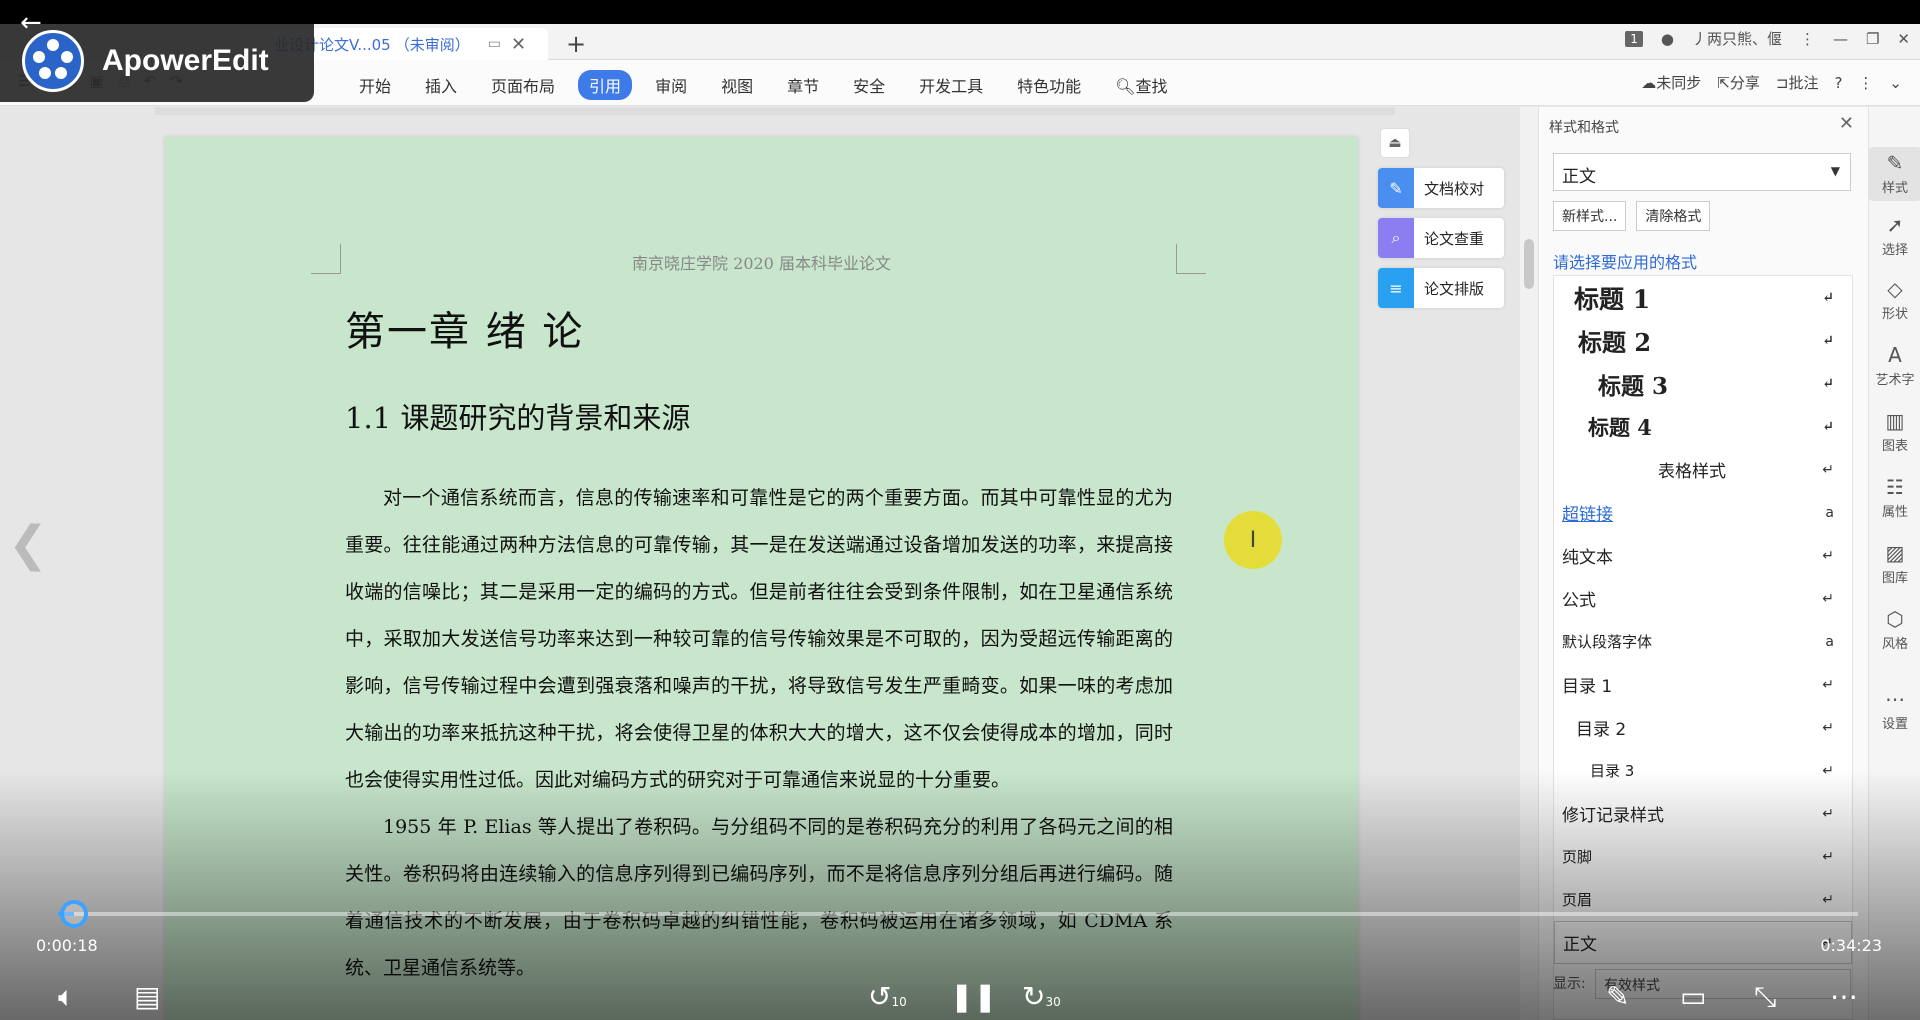 This screenshot has width=1920, height=1020. Describe the element at coordinates (1703, 598) in the screenshot. I see `style-formula: 公式 ↵` at that location.